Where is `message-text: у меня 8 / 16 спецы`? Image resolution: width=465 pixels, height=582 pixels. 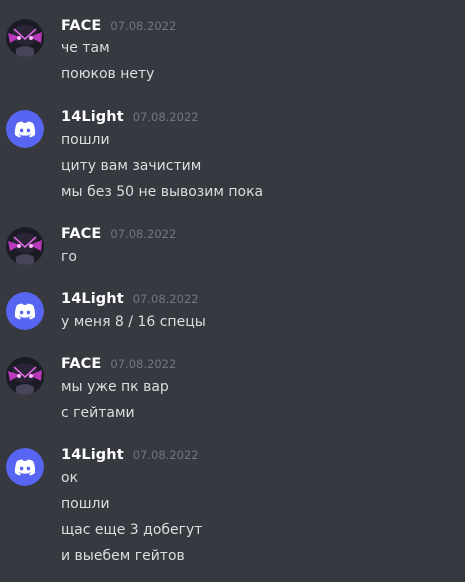
message-text: у меня 8 / 16 спецы is located at coordinates (133, 322).